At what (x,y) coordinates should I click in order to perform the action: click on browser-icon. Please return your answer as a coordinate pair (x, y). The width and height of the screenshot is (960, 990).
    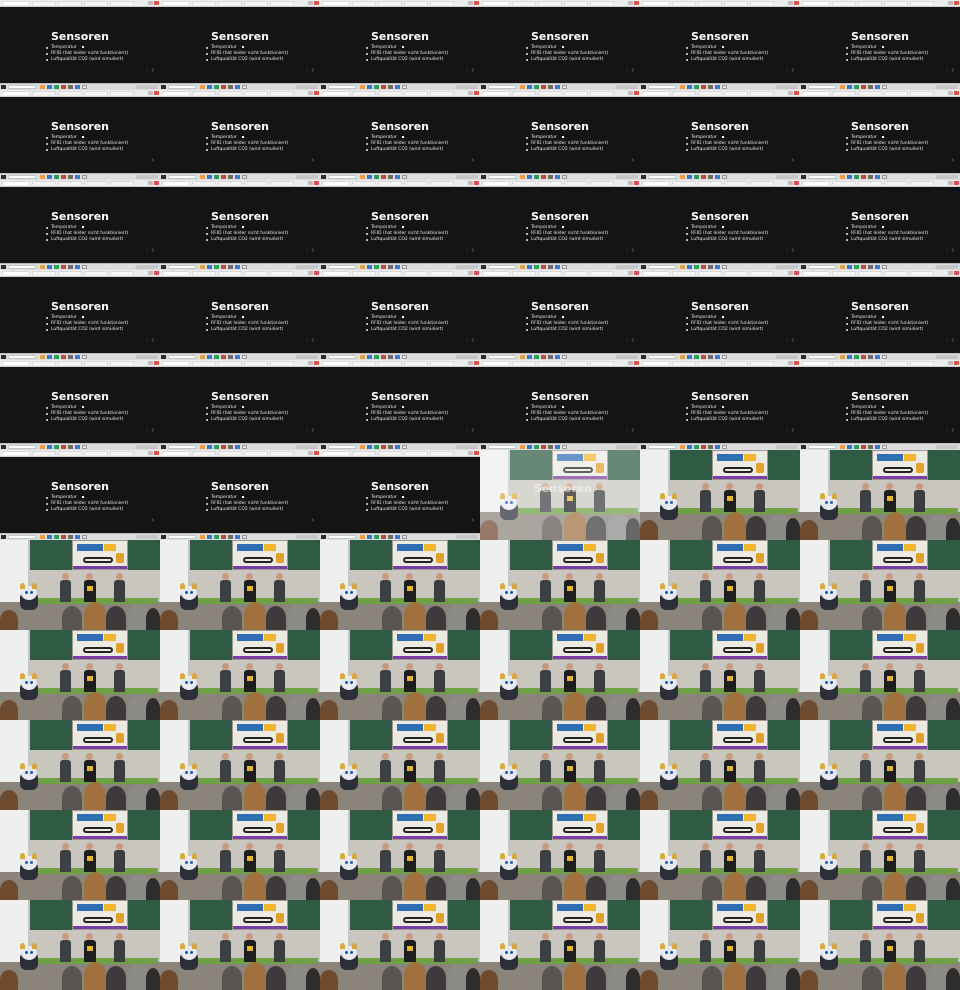
    Looking at the image, I should click on (689, 177).